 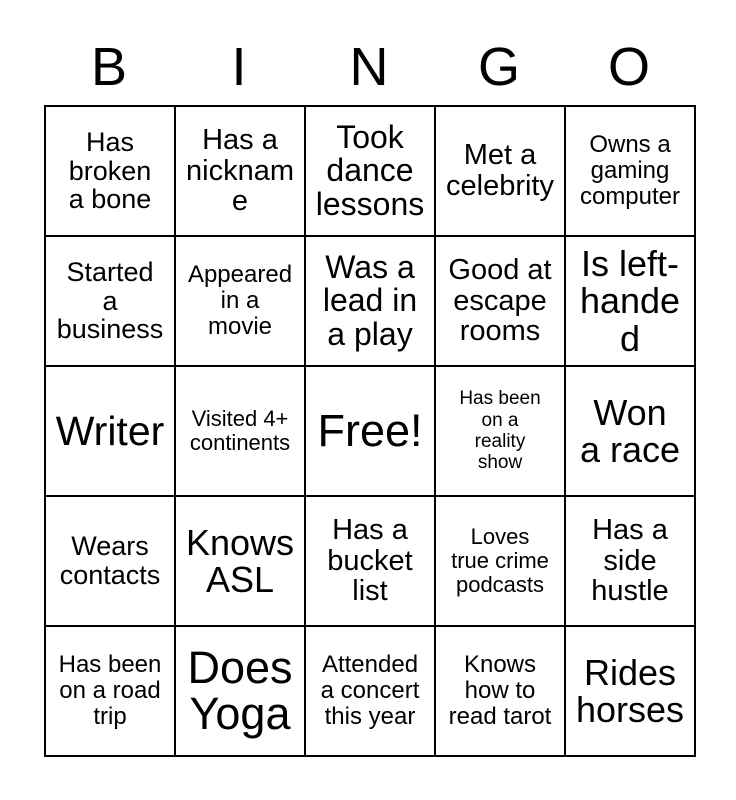 I want to click on bingo-cell: Has a nickname, so click(x=241, y=172).